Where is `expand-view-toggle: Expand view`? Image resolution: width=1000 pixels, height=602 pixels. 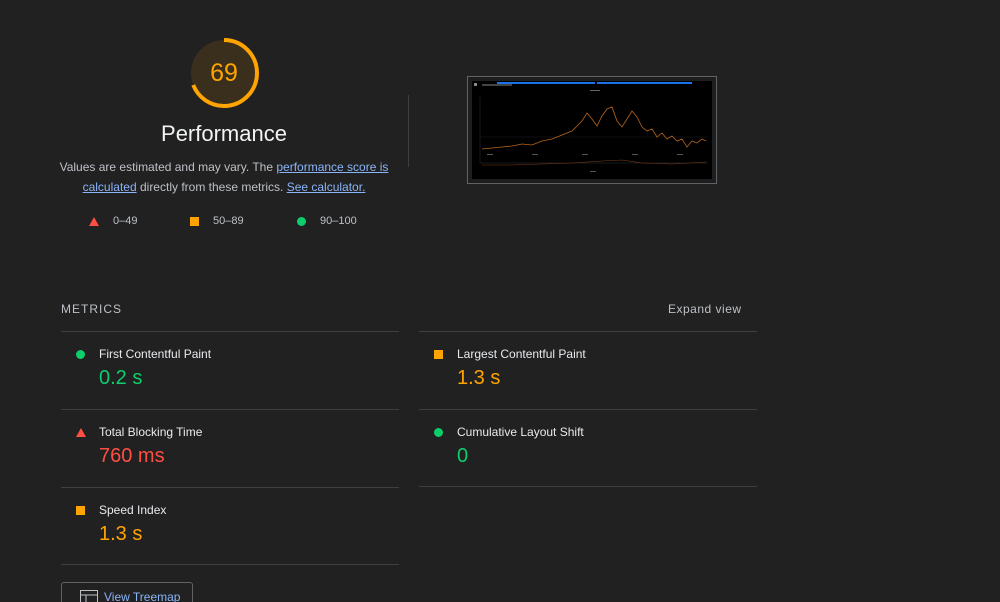
expand-view-toggle: Expand view is located at coordinates (705, 309).